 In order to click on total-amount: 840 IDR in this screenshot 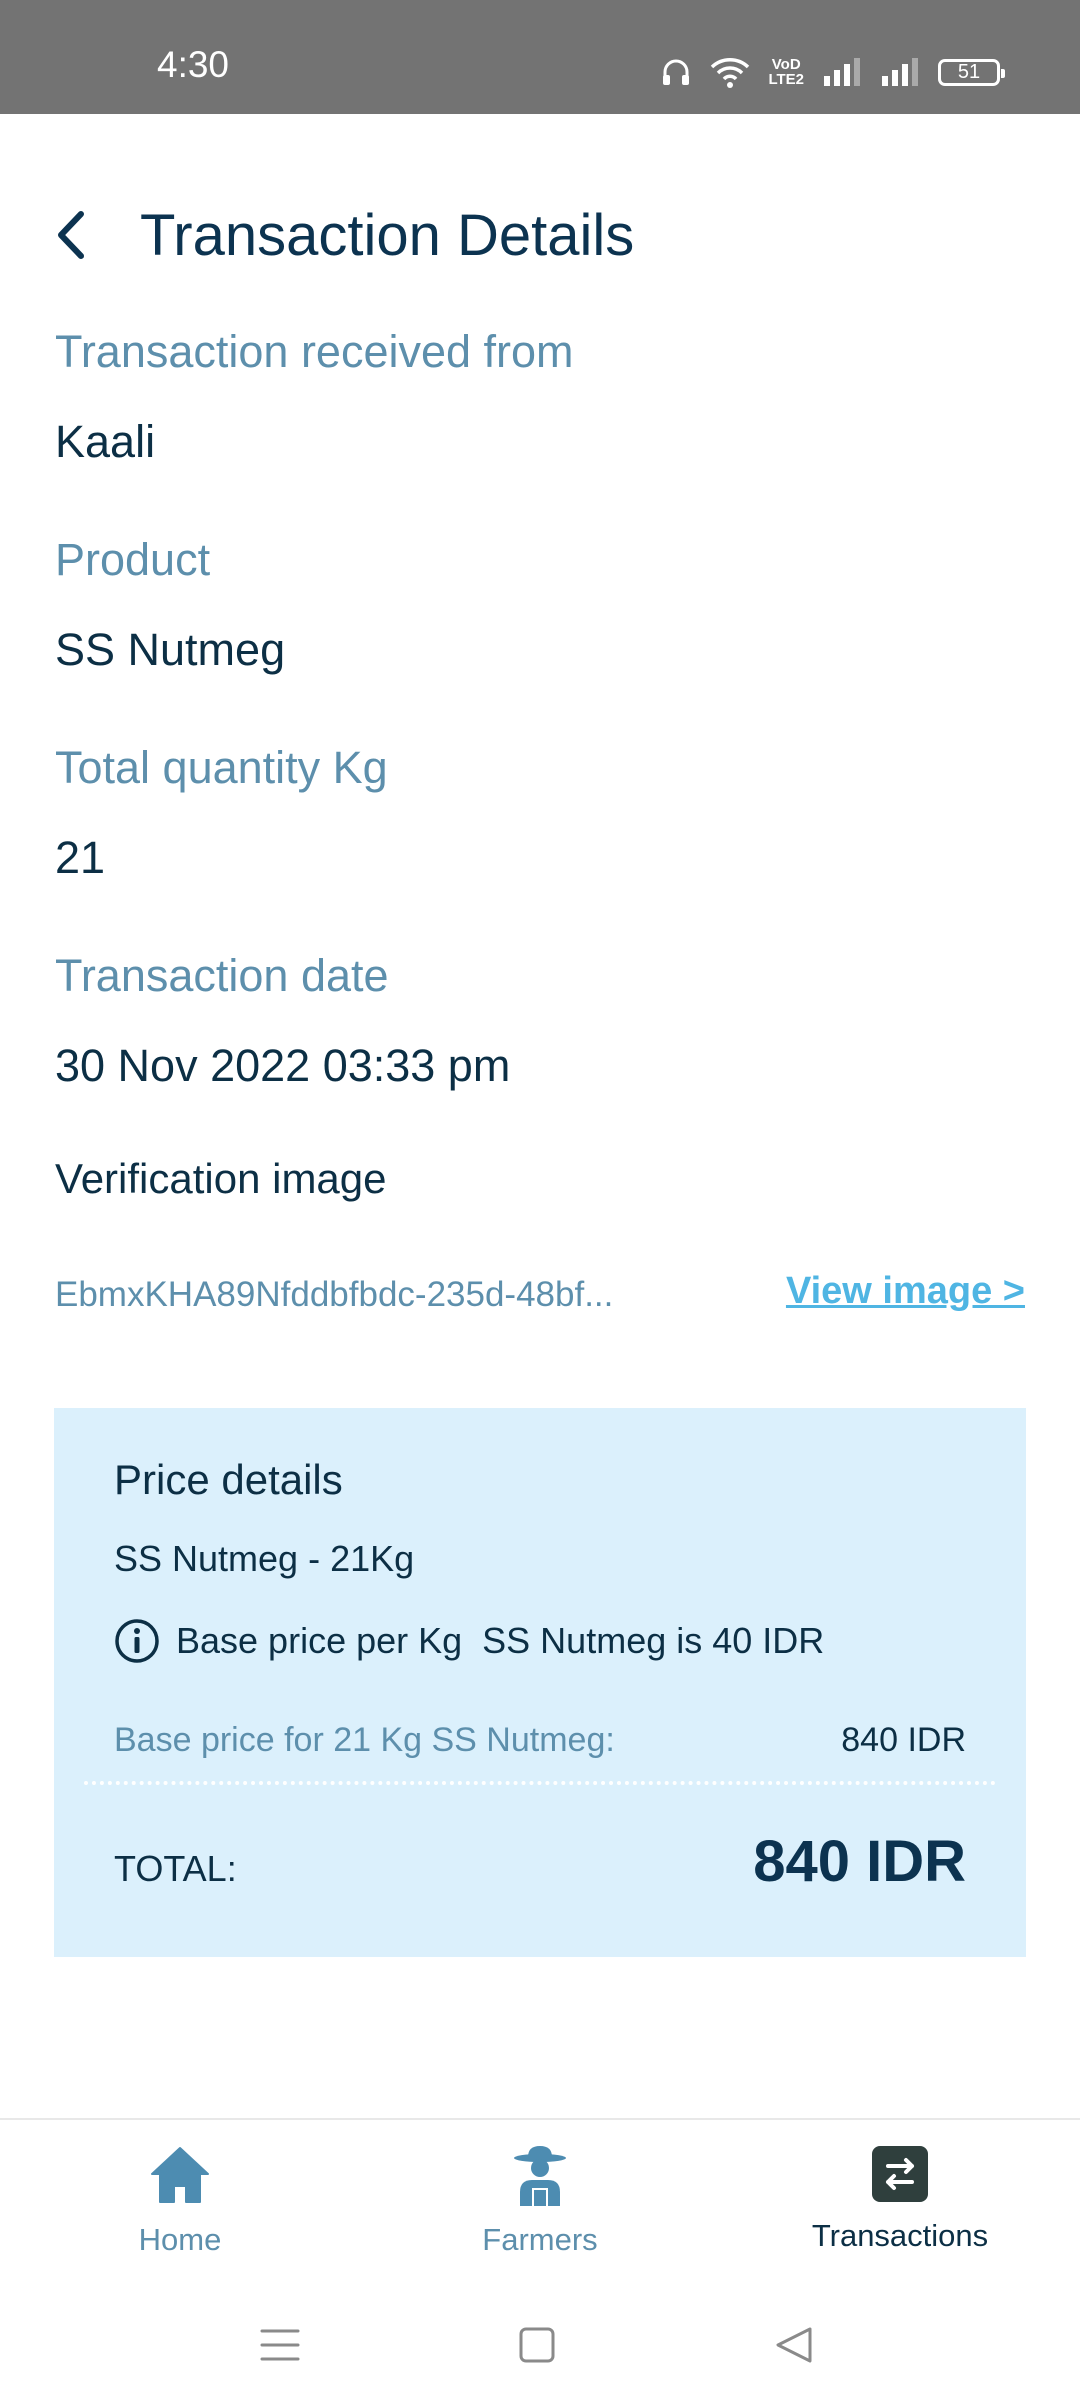, I will do `click(859, 1861)`.